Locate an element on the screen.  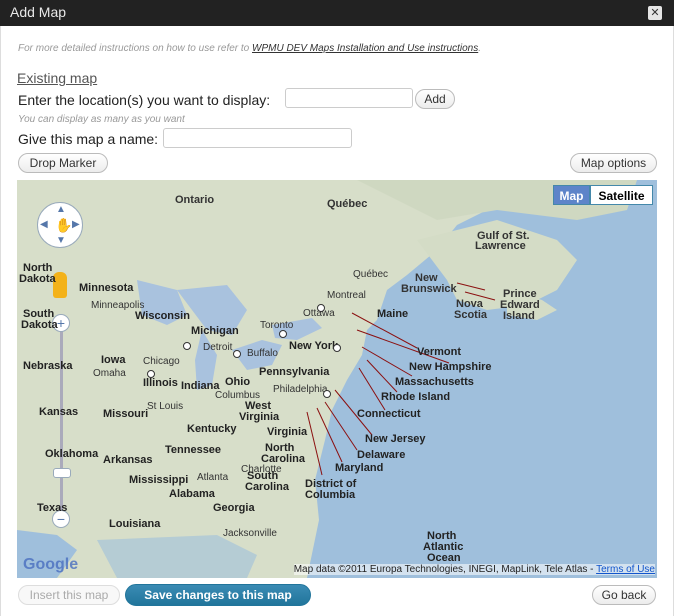
map-label-new-jersey: New Jersey is located at coordinates (395, 439).